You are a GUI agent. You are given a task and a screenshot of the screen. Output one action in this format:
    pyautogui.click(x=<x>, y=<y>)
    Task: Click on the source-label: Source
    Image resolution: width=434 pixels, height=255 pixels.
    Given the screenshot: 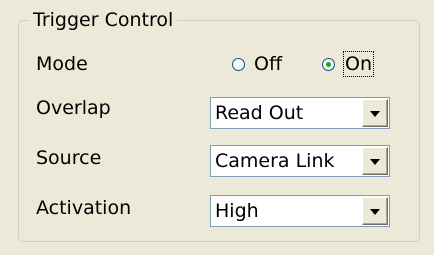 What is the action you would take?
    pyautogui.click(x=69, y=158)
    